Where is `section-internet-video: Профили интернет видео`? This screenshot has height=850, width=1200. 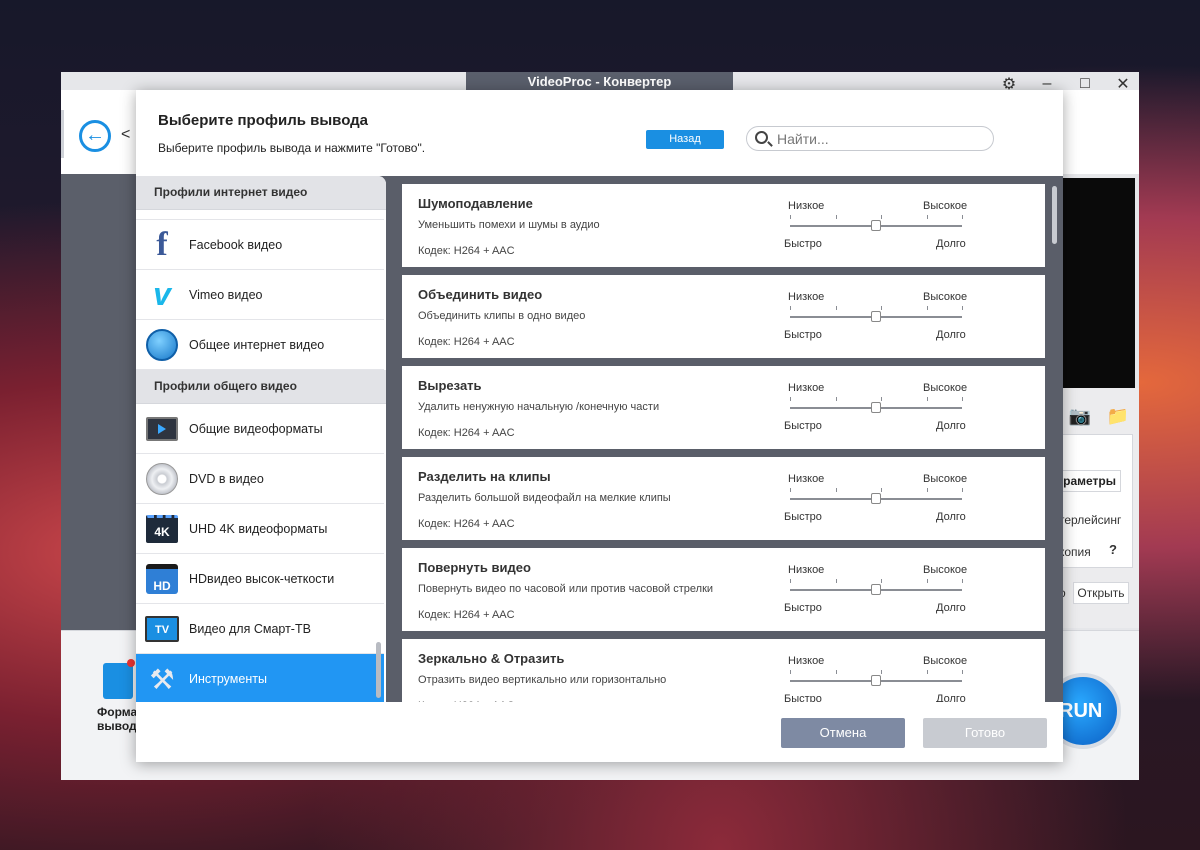
section-internet-video: Профили интернет видео is located at coordinates (261, 193).